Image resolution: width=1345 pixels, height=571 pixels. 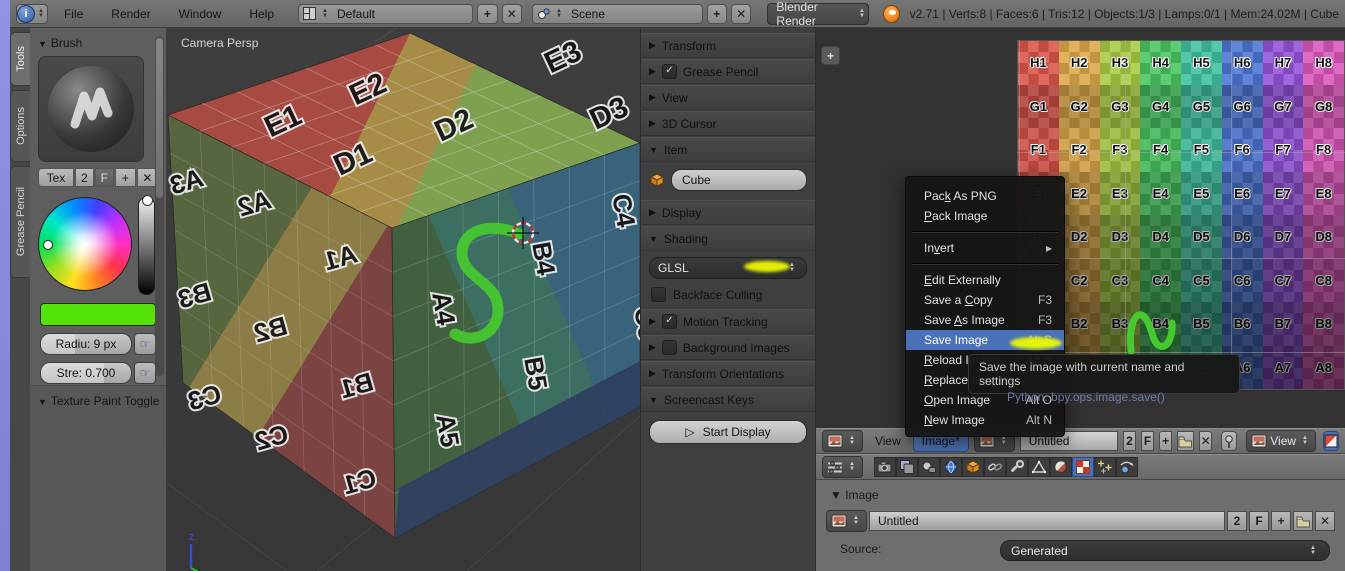 I want to click on color-wheel, so click(x=85, y=244).